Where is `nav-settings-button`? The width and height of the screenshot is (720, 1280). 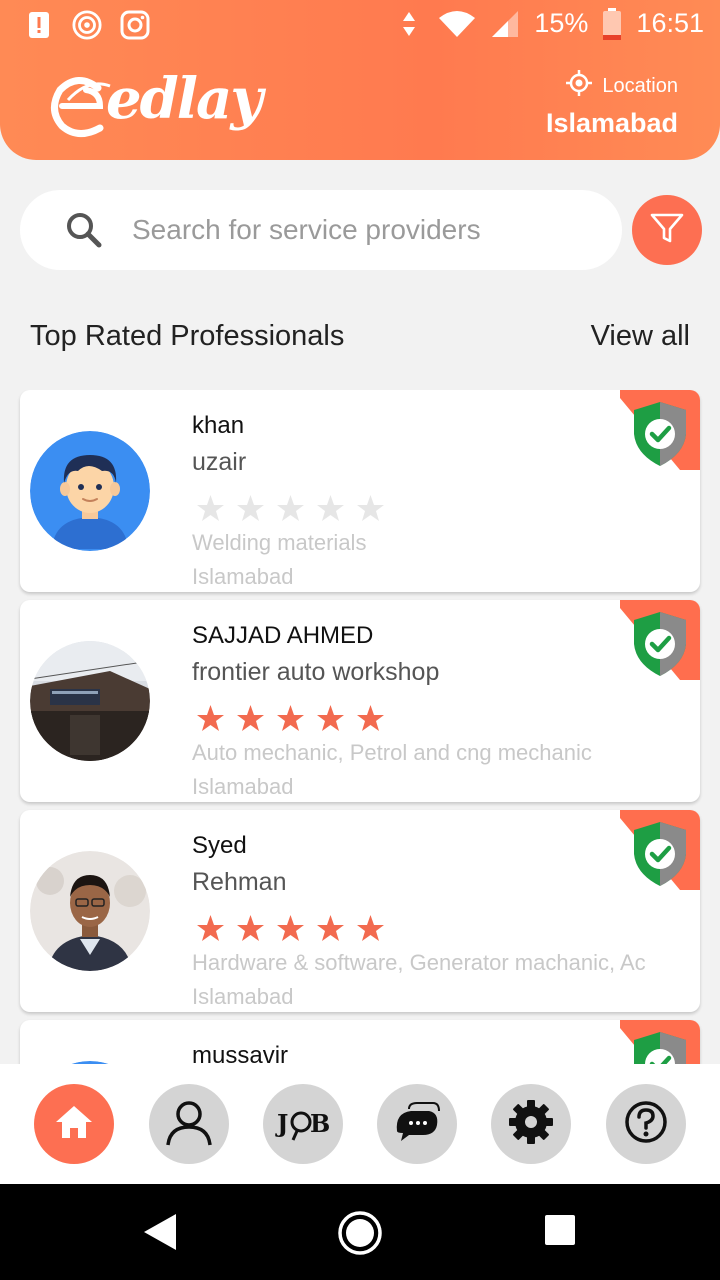 nav-settings-button is located at coordinates (531, 1124).